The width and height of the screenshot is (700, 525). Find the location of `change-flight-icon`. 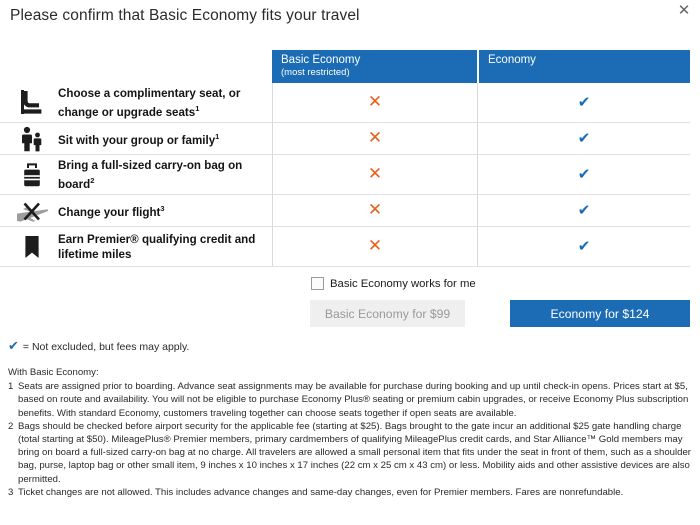

change-flight-icon is located at coordinates (29, 211).